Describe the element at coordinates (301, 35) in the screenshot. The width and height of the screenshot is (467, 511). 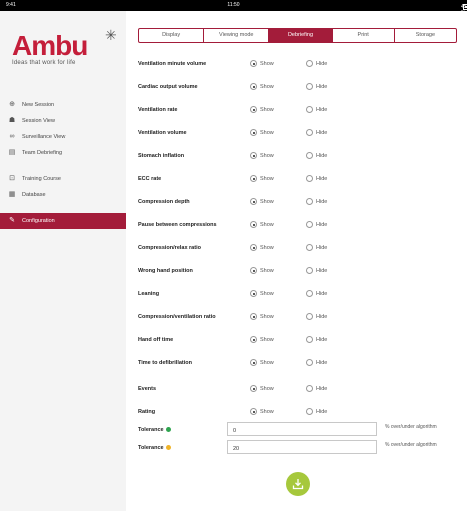
I see `tab-debriefing: Debriefing` at that location.